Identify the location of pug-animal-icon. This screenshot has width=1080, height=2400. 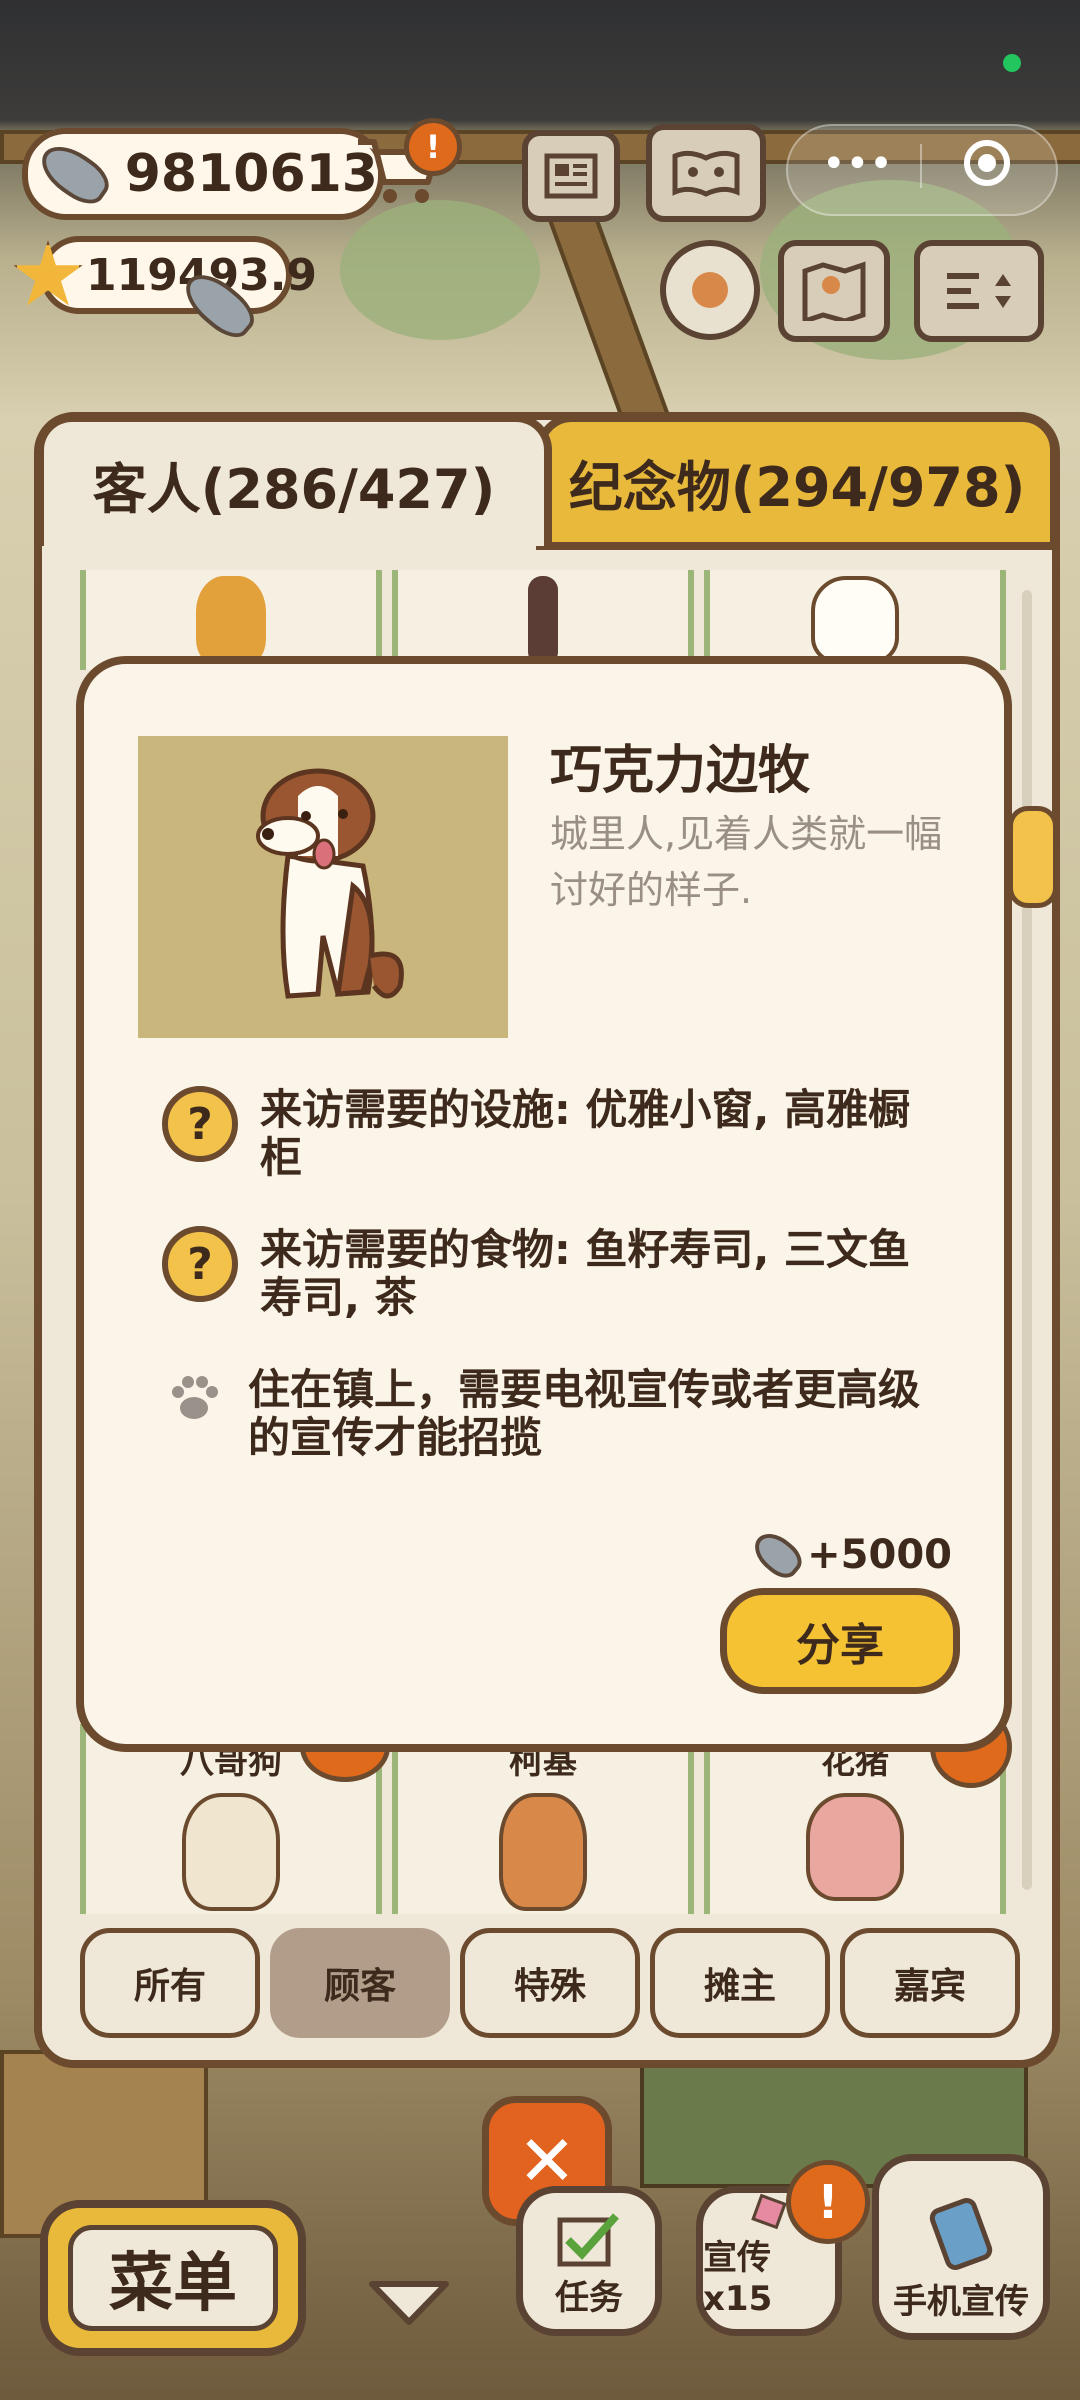
(231, 1852).